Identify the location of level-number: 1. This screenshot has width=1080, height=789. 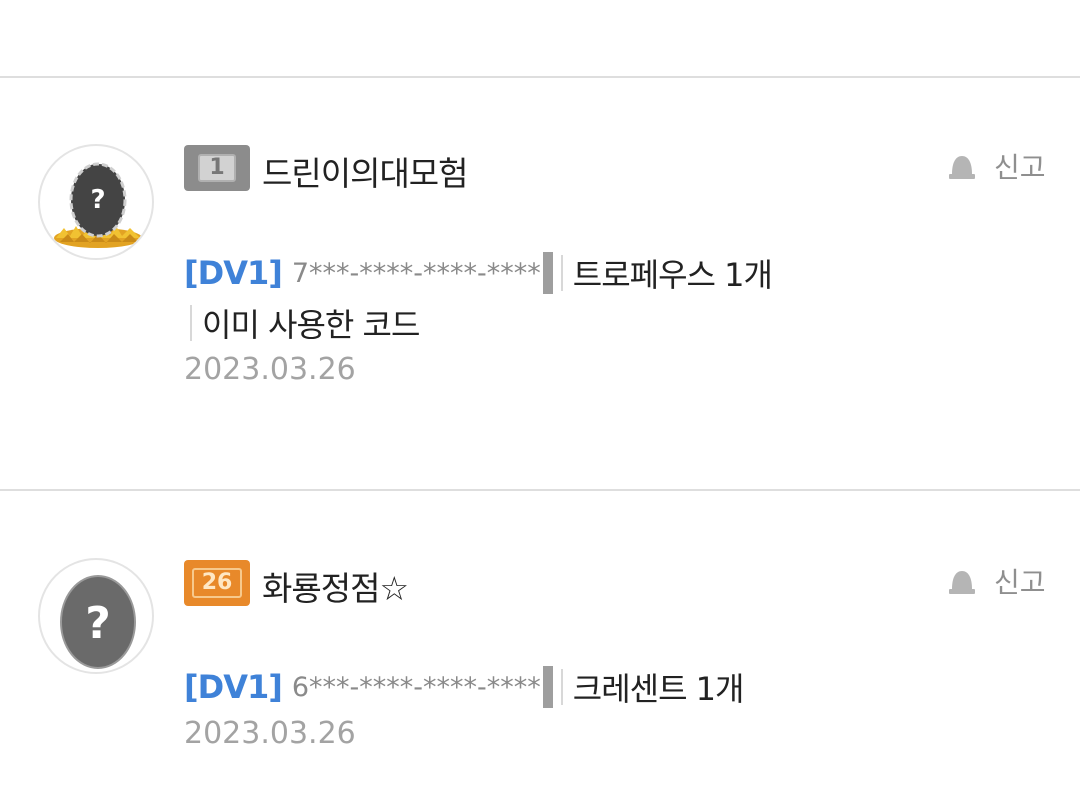
(217, 168).